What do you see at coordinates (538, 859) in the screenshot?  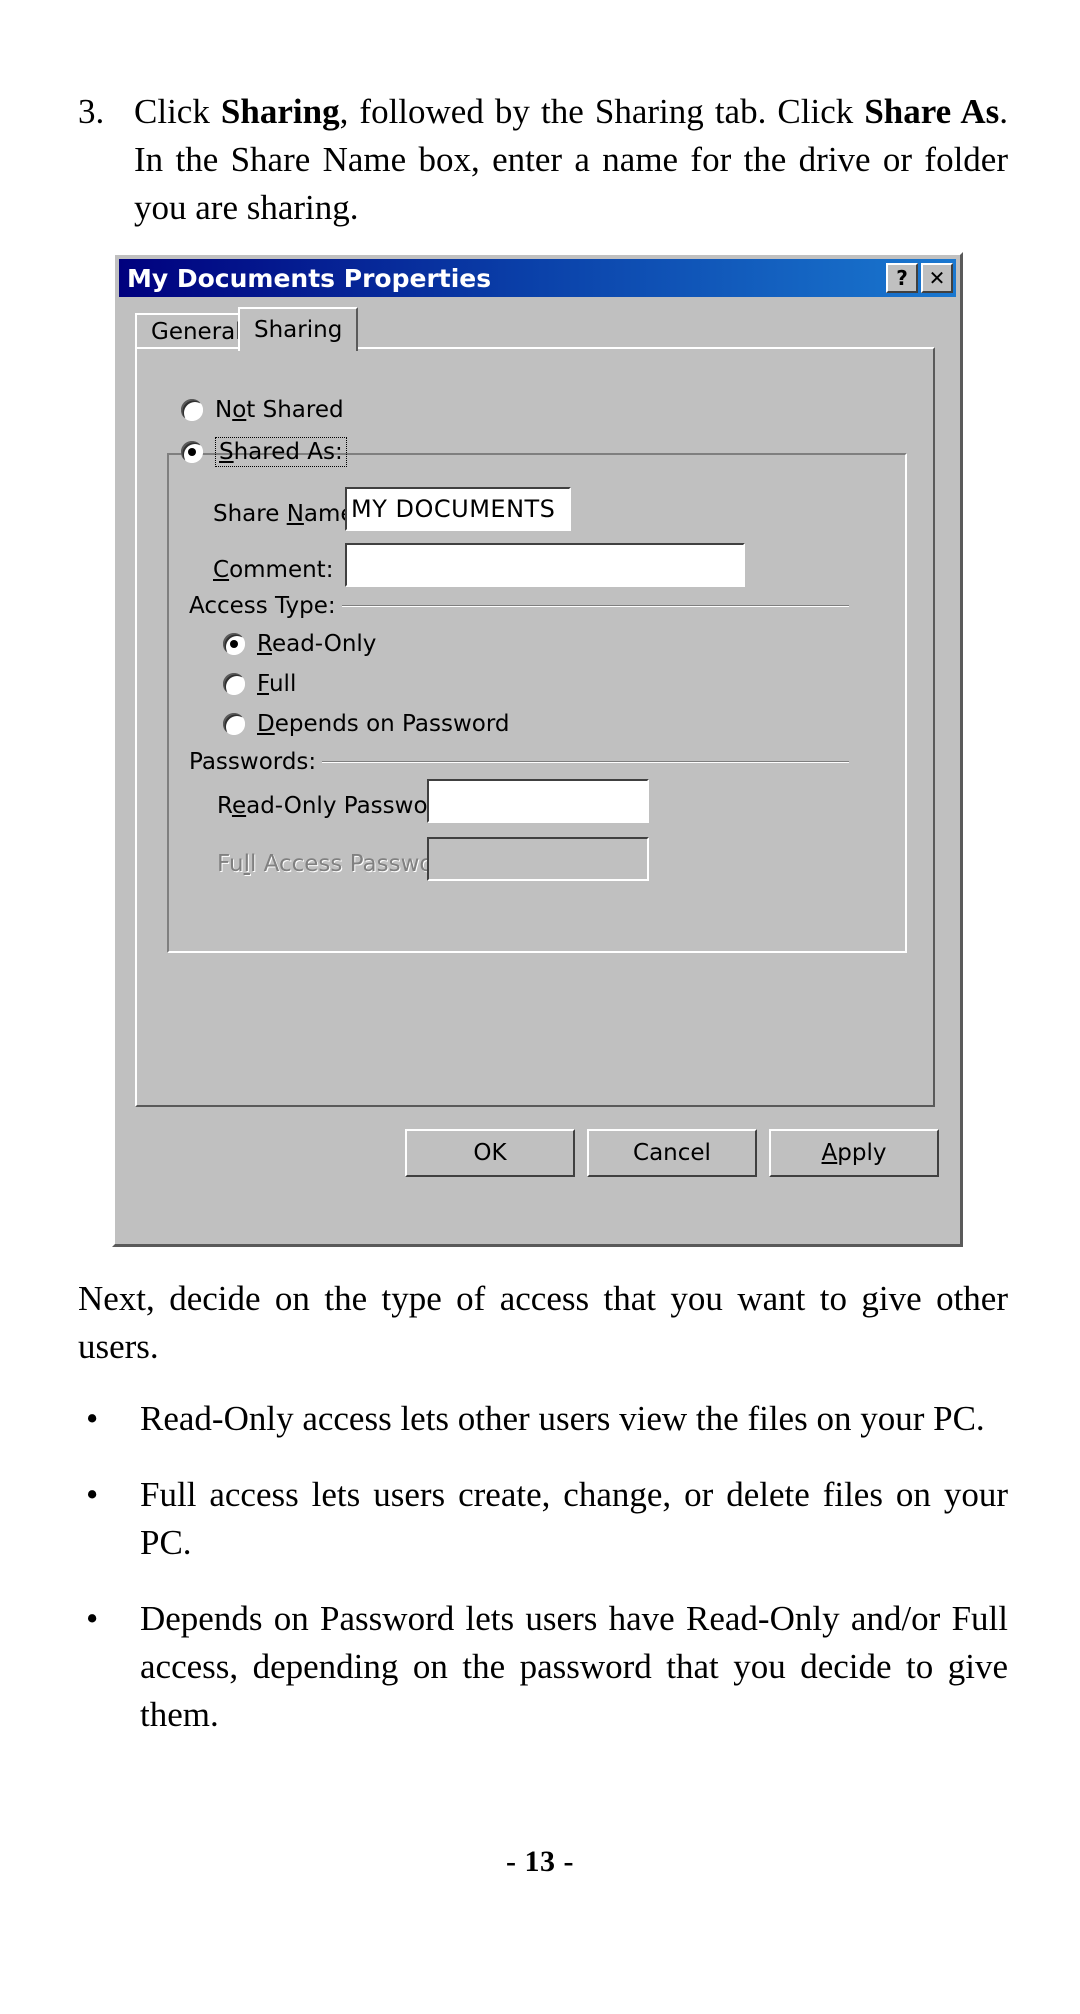 I see `full-access-password-input` at bounding box center [538, 859].